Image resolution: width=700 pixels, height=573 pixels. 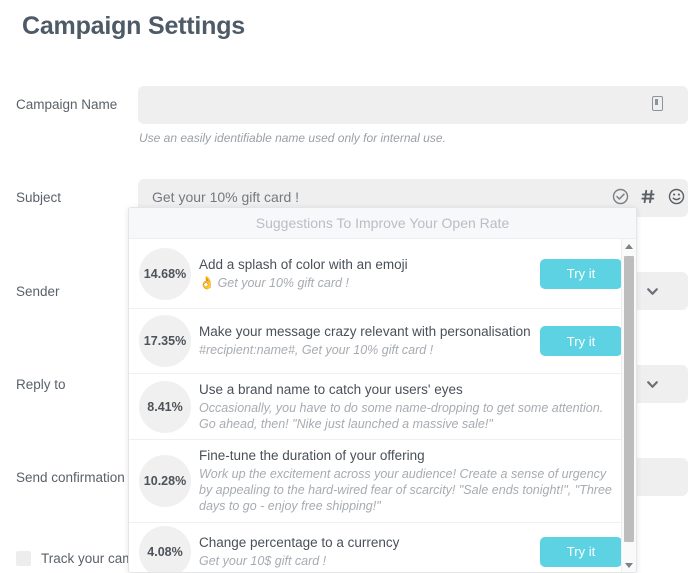 I want to click on suggestion-subtitle-text: Get your 10% gift card !, so click(x=283, y=282).